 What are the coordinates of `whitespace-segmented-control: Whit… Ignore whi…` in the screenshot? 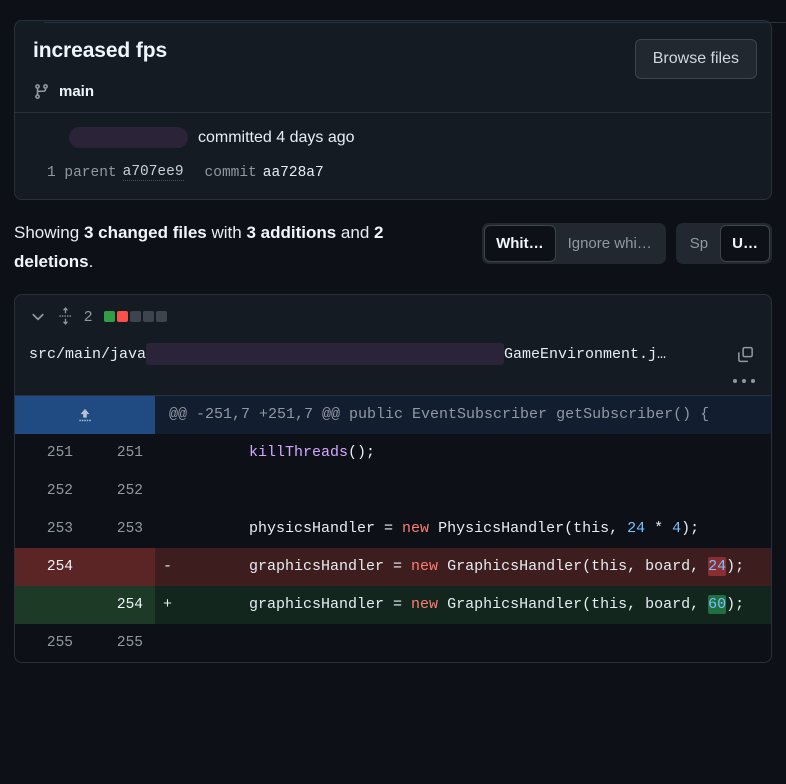 It's located at (574, 243).